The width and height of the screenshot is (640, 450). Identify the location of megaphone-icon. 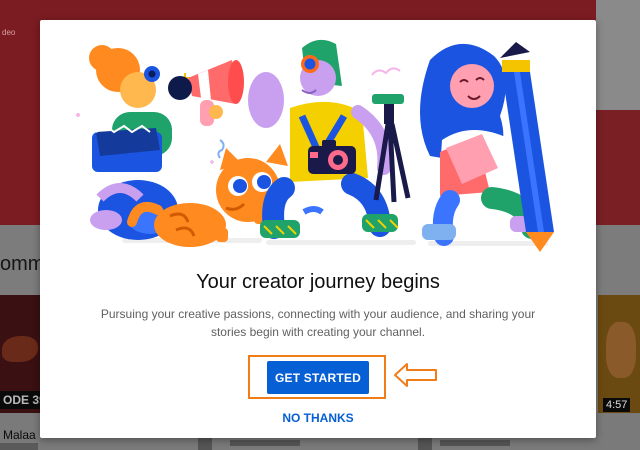
(206, 93).